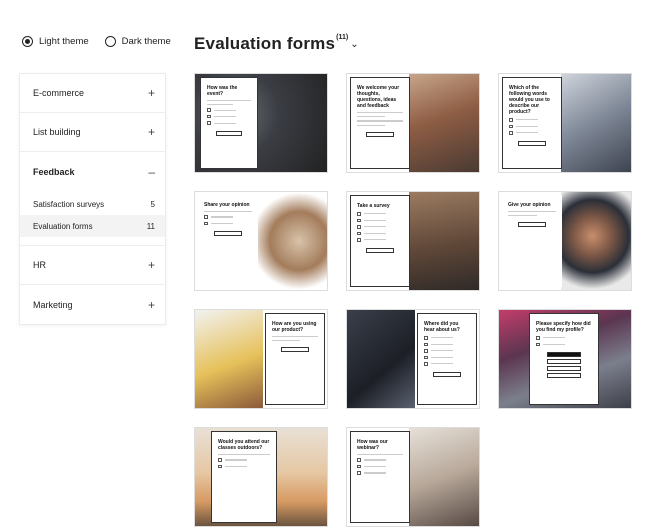 Image resolution: width=650 pixels, height=527 pixels. What do you see at coordinates (53, 304) in the screenshot?
I see `sidebar-item-label: Marketing` at bounding box center [53, 304].